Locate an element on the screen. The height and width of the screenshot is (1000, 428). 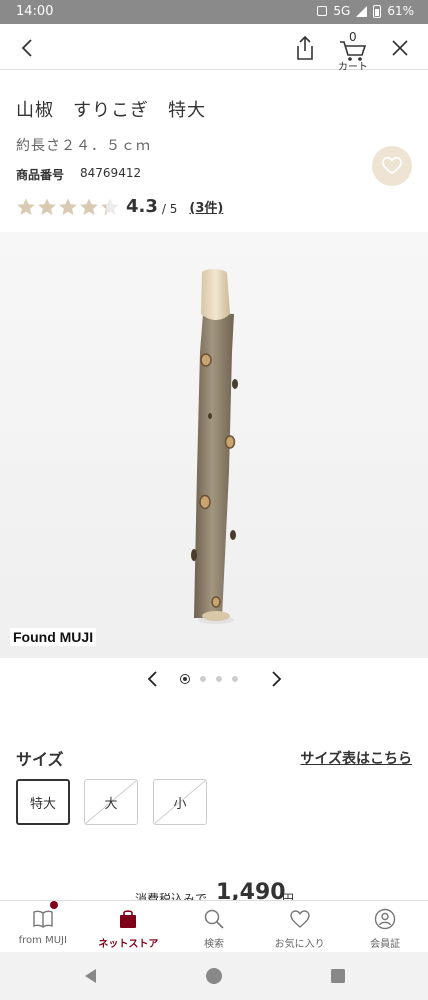
tab-favorites: お気に入り is located at coordinates (300, 926).